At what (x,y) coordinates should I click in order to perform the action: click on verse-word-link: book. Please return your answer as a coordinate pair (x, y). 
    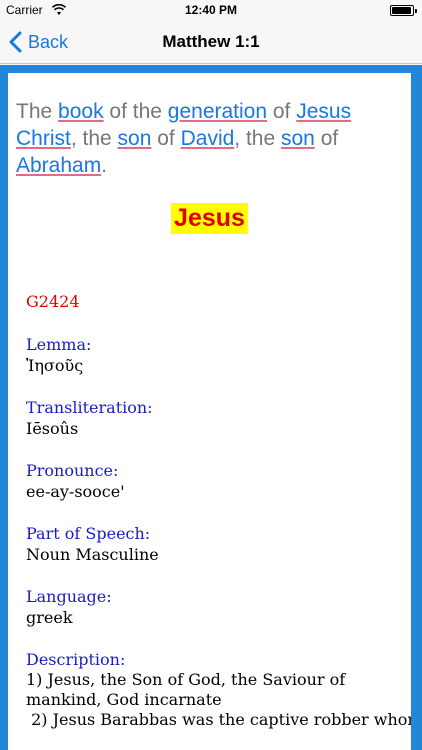
    Looking at the image, I should click on (81, 111).